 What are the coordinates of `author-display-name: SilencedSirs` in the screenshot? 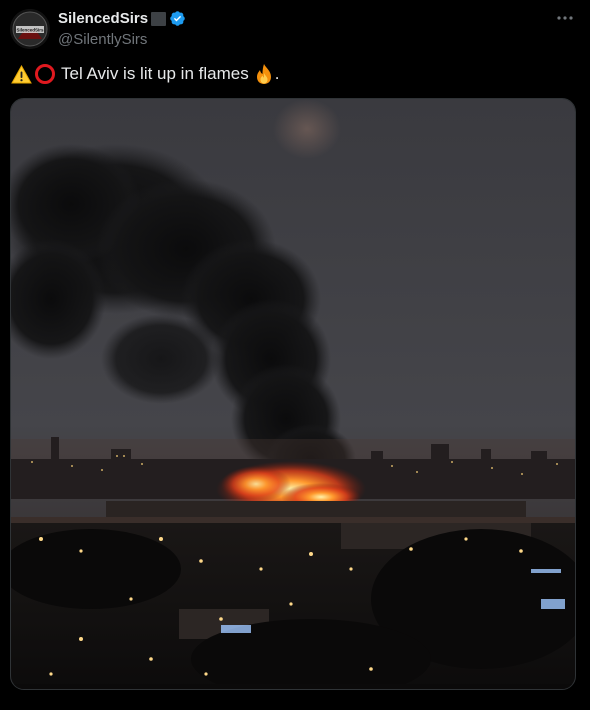 It's located at (122, 18).